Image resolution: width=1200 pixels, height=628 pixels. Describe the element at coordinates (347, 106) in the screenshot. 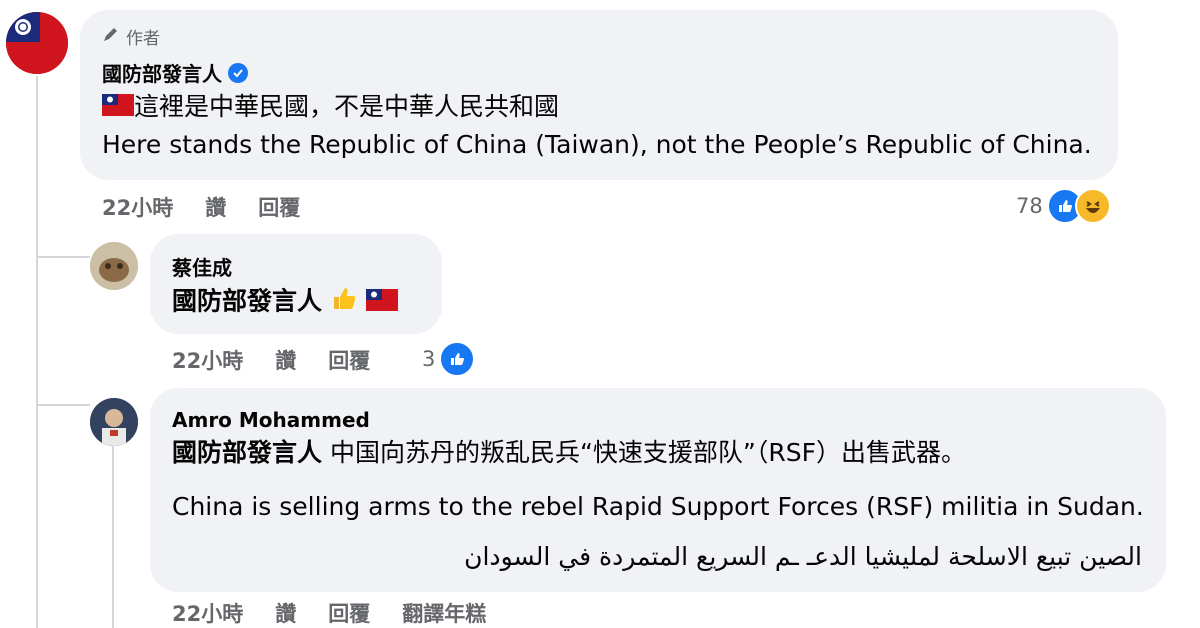

I see `comment-text-zh: 這裡是中華民國，不是中華人民共和國` at that location.